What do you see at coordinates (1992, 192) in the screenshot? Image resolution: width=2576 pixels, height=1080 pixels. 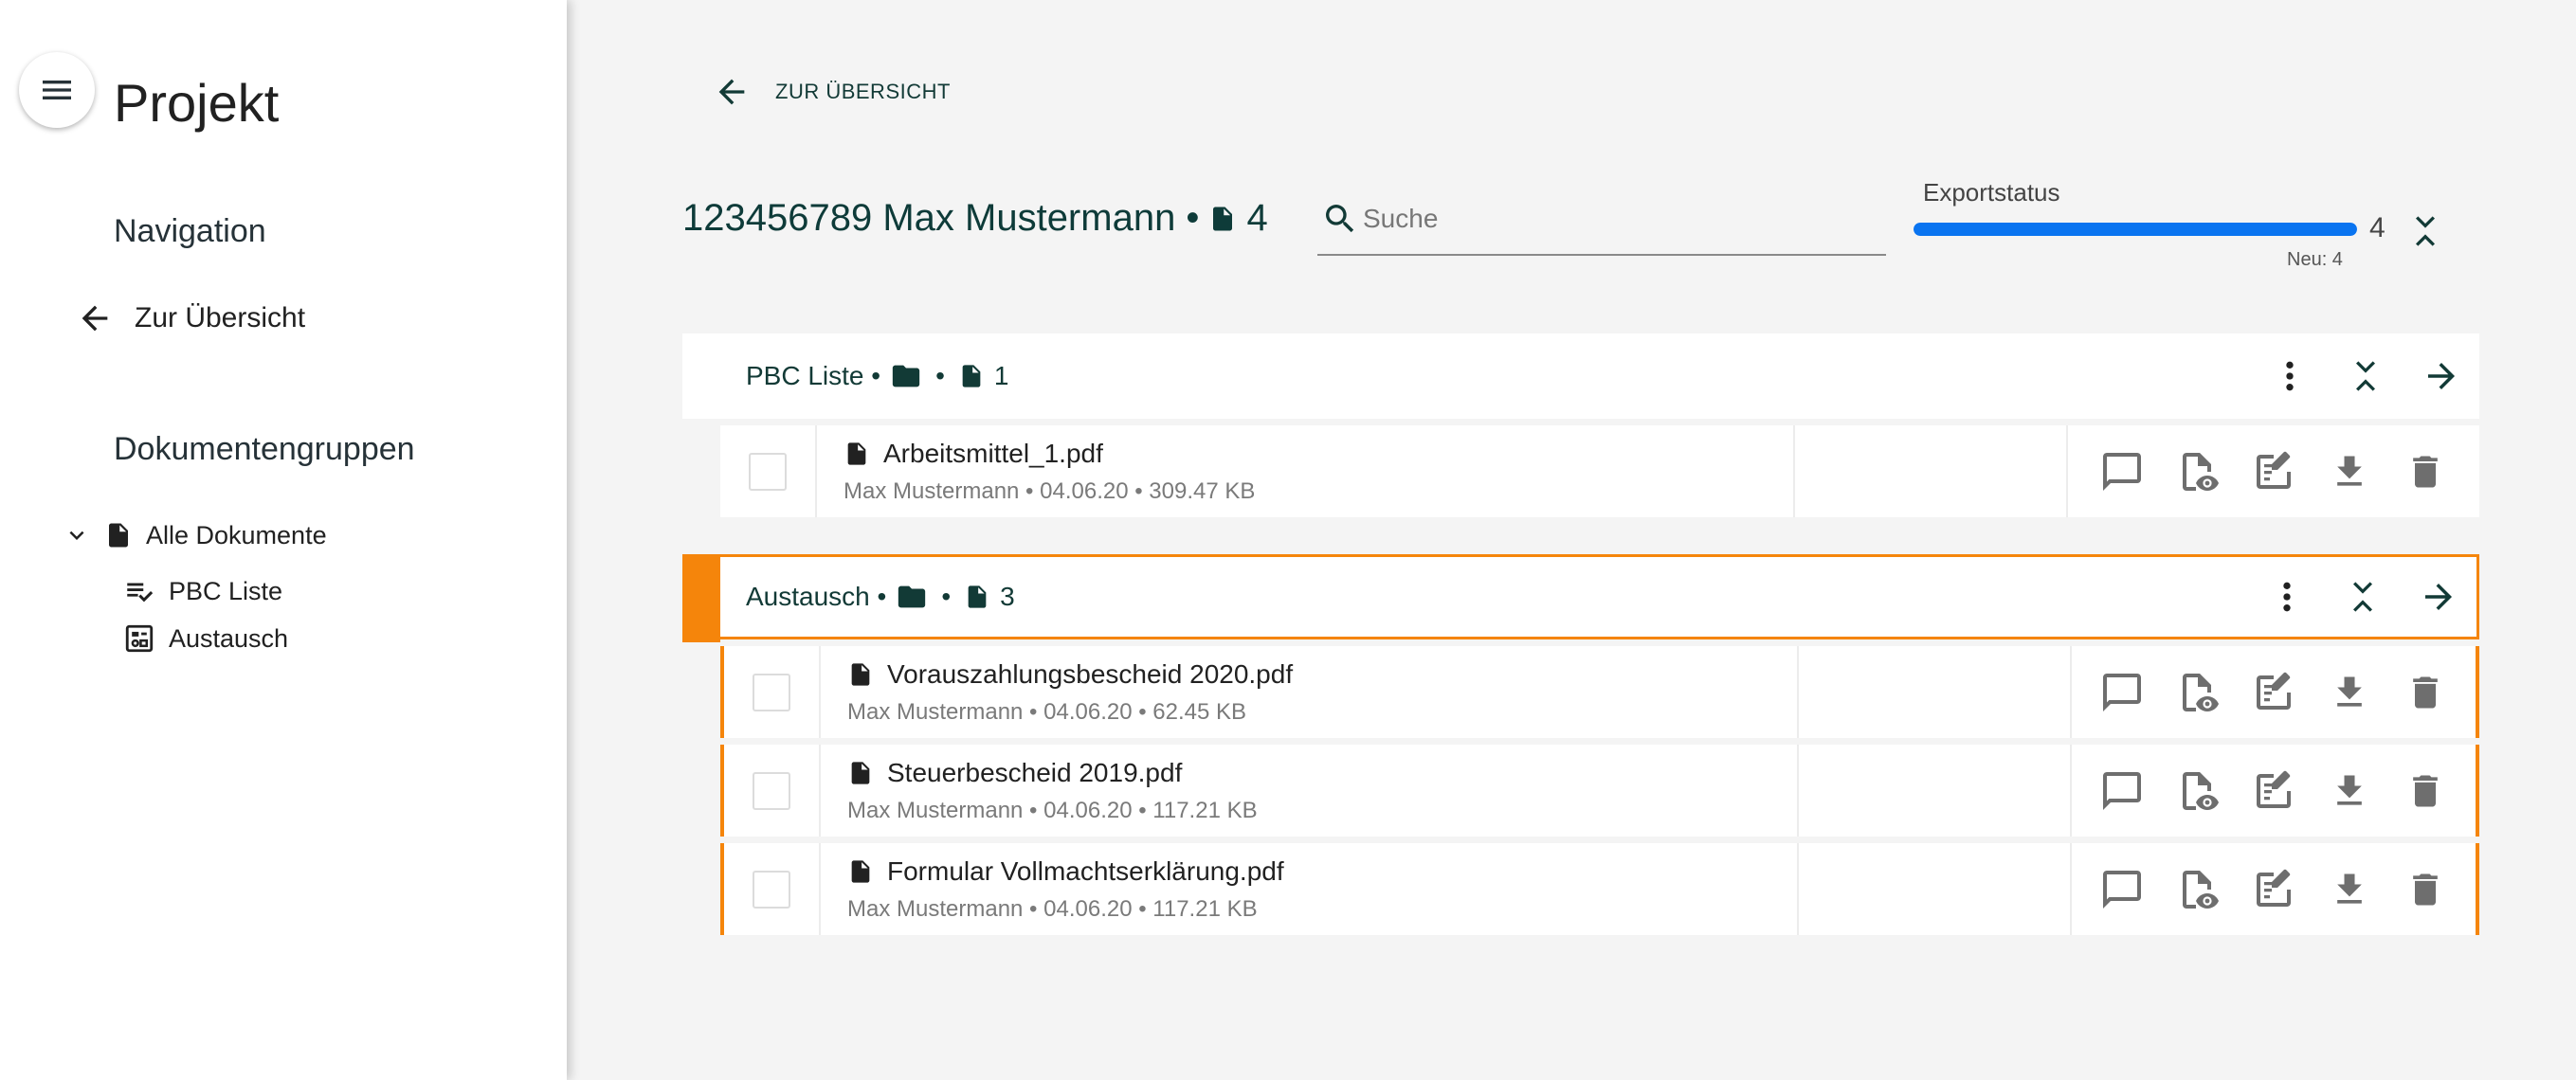 I see `export-status-label: Exportstatus` at bounding box center [1992, 192].